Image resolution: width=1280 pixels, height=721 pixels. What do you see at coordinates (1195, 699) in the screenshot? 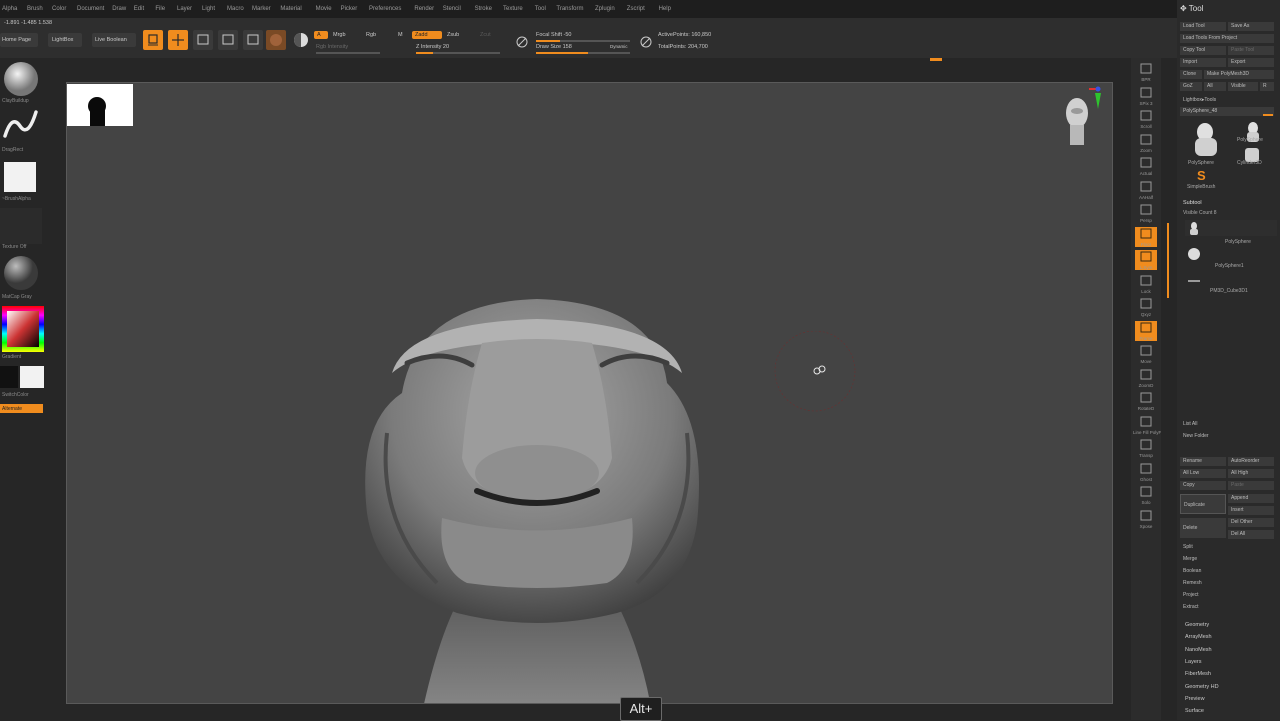
I see `menu-preview: Preview` at bounding box center [1195, 699].